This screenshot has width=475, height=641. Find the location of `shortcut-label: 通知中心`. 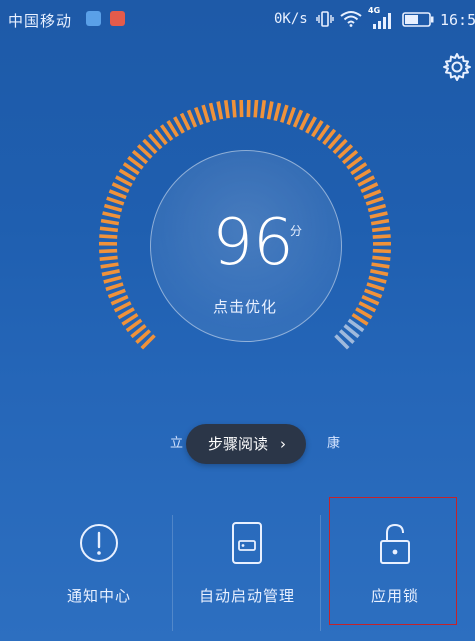

shortcut-label: 通知中心 is located at coordinates (98, 596).